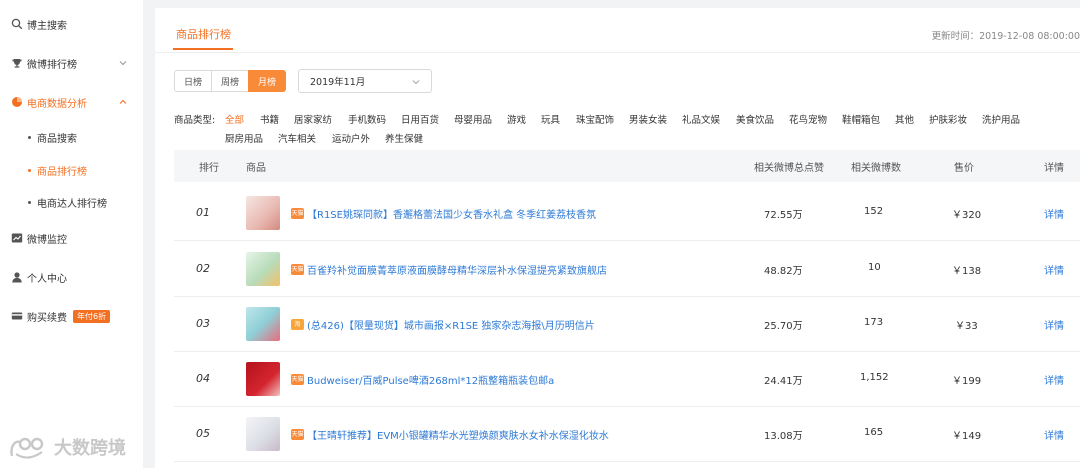 This screenshot has height=468, width=1080. I want to click on posts-value: 1,152, so click(874, 377).